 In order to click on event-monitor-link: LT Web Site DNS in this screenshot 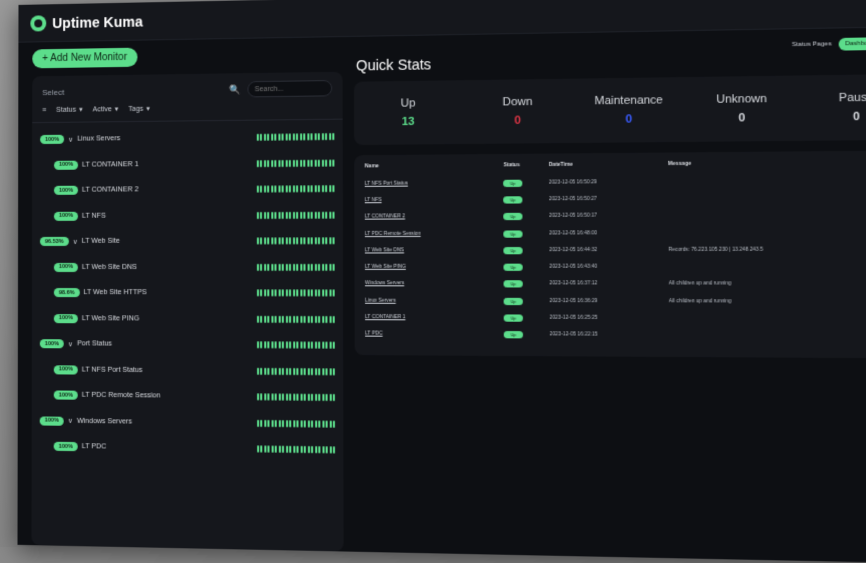, I will do `click(434, 250)`.